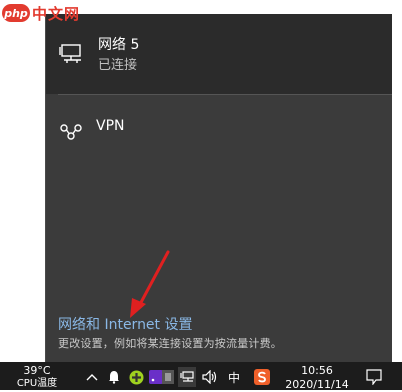  Describe the element at coordinates (125, 324) in the screenshot. I see `network-settings-link: 网络和 Internet 设置` at that location.